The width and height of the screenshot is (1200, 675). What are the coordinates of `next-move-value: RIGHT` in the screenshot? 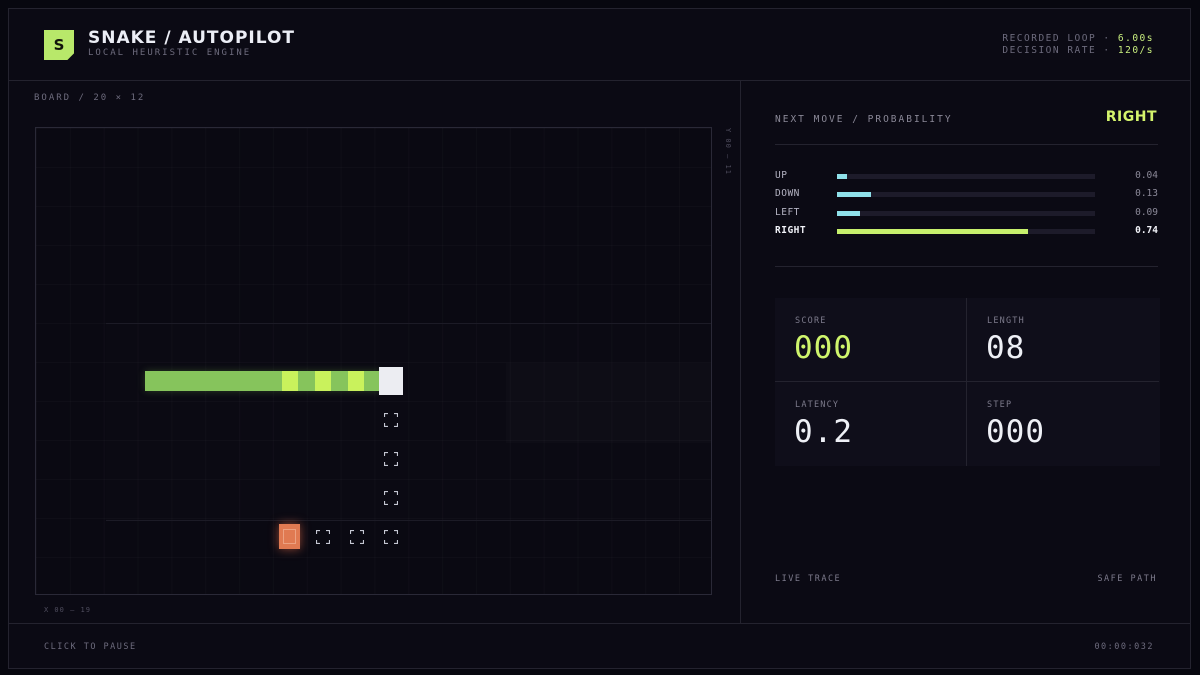 It's located at (1131, 117).